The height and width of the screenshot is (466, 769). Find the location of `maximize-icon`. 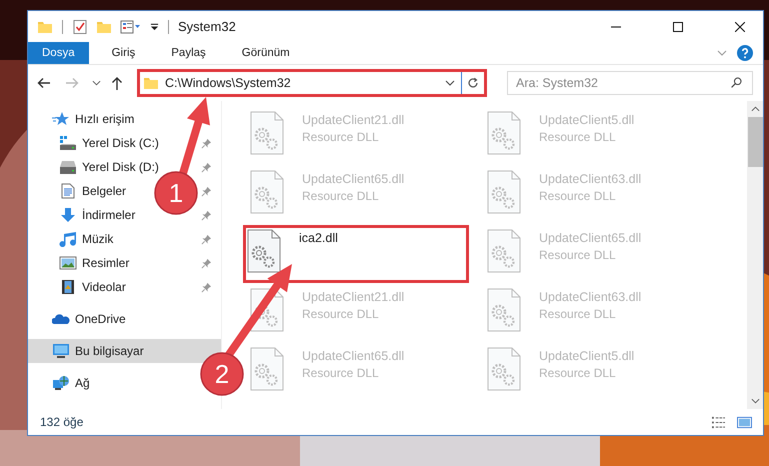

maximize-icon is located at coordinates (678, 27).